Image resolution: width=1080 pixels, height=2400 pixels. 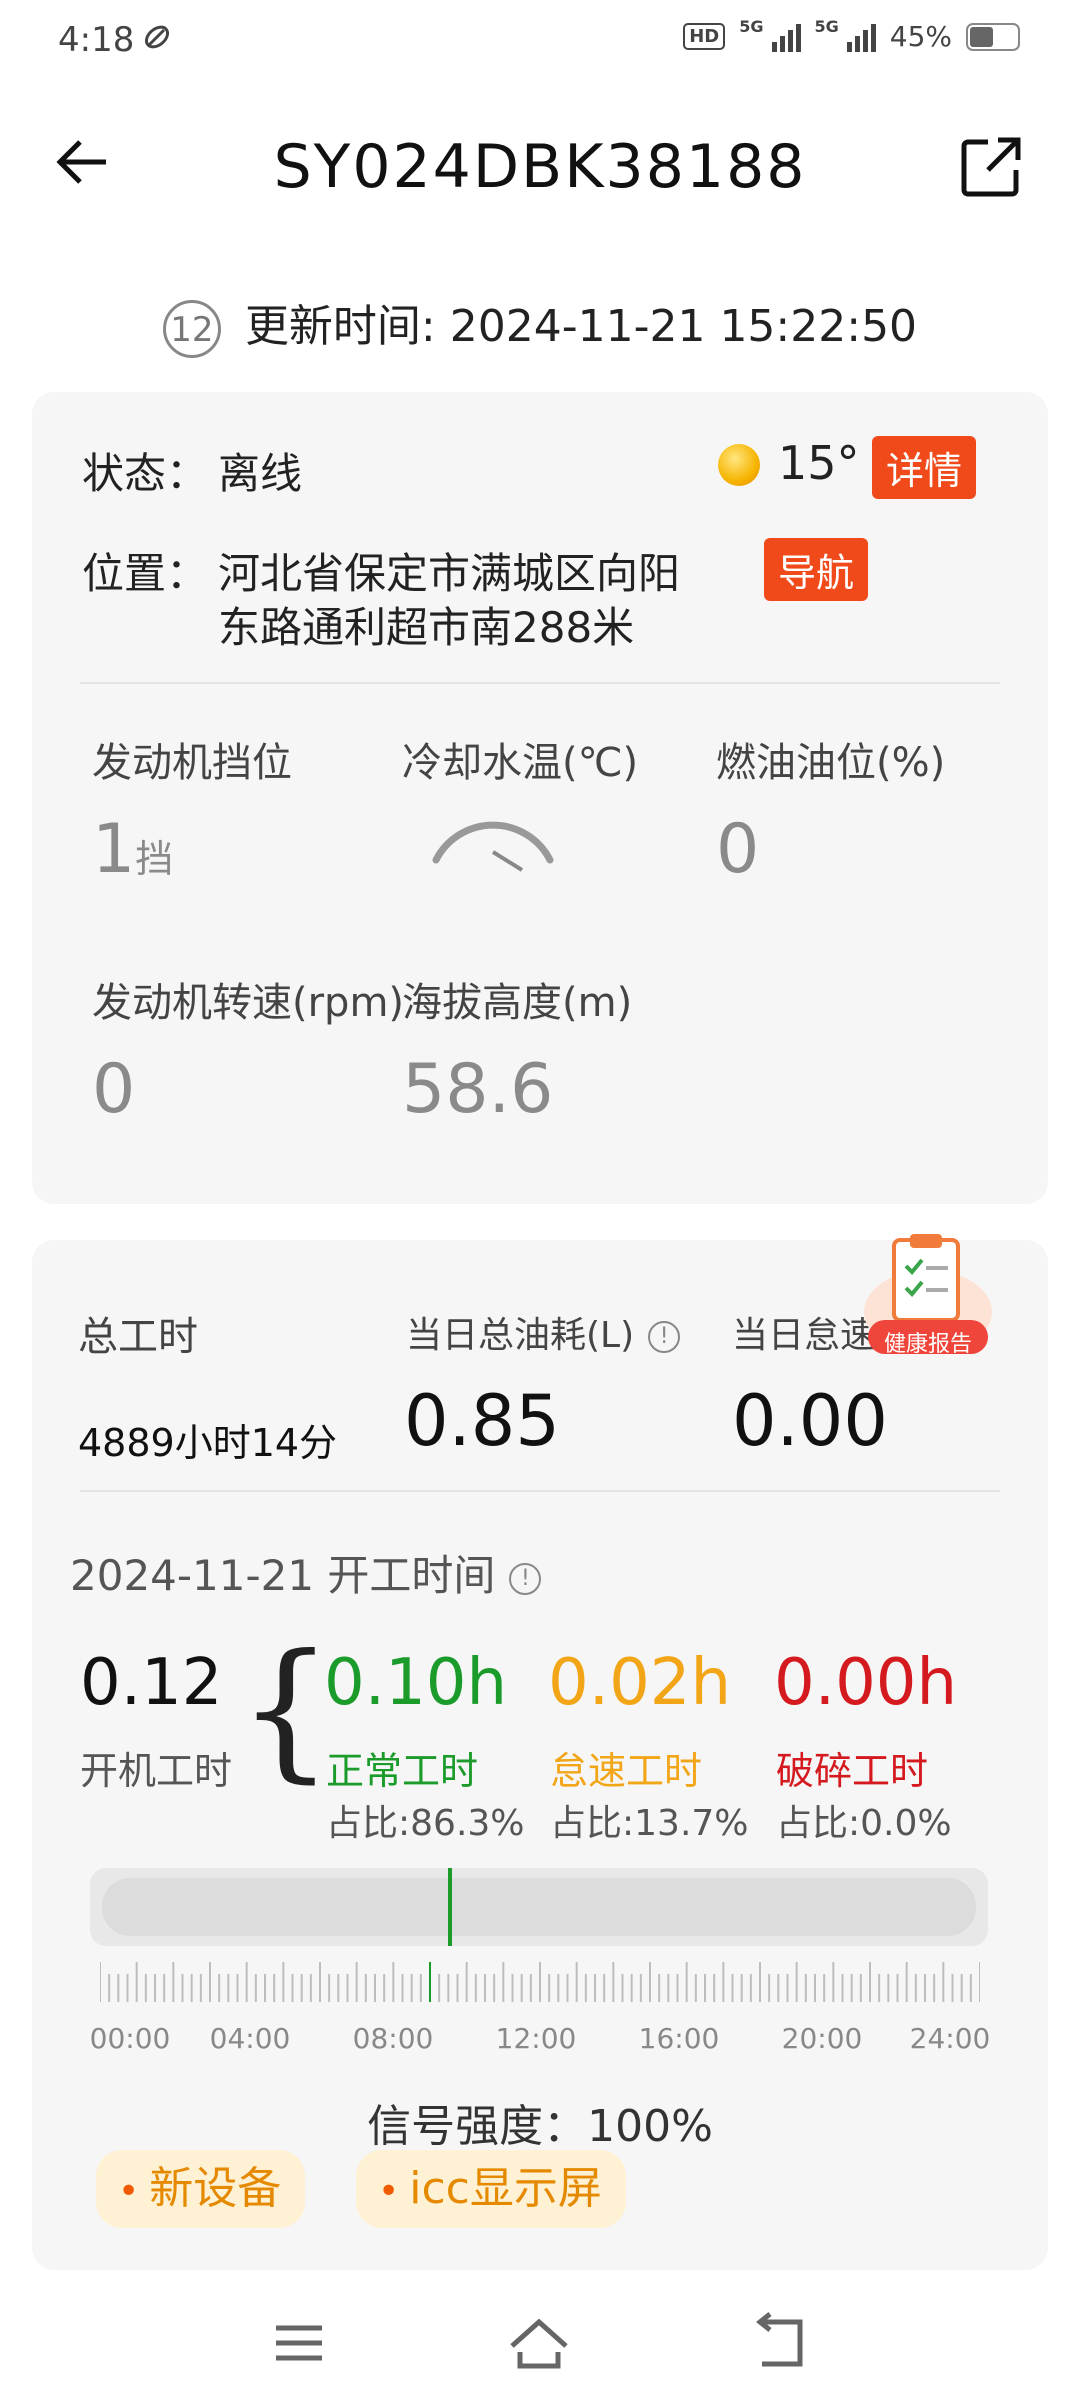 I want to click on breaking-hours-ratio: 占比:0.0%, so click(x=864, y=1823).